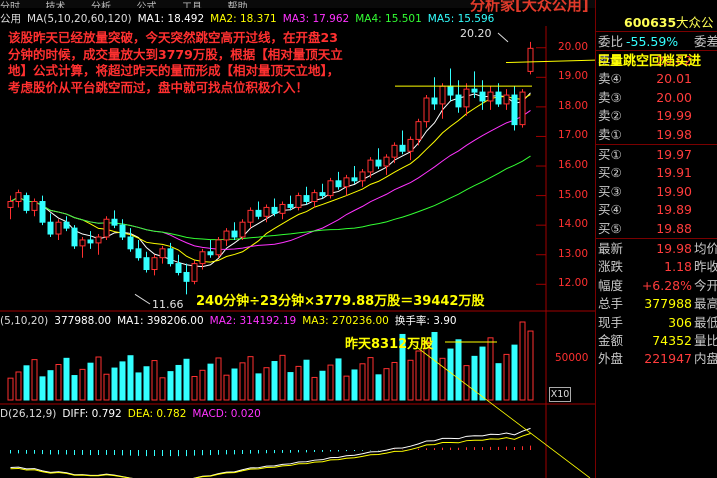 This screenshot has width=717, height=478. Describe the element at coordinates (656, 134) in the screenshot. I see `ask-row-1: 卖① 19.98` at that location.